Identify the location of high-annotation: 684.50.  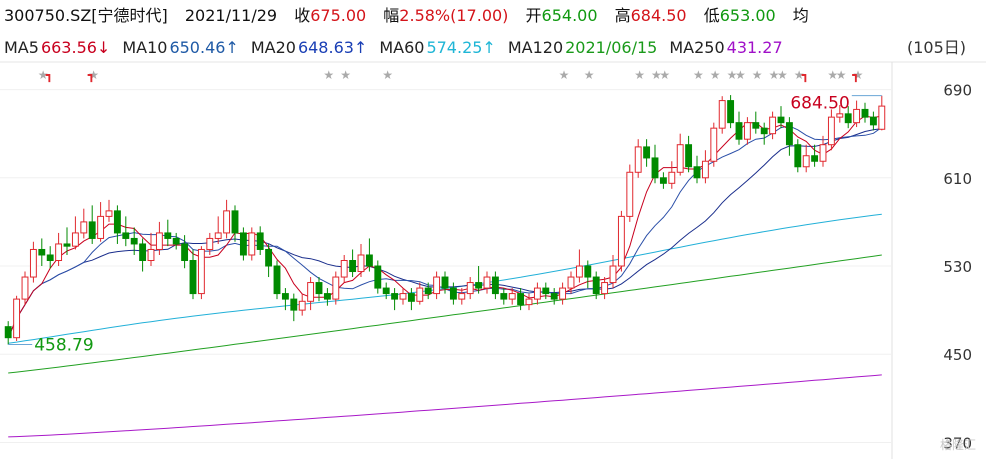
(819, 104).